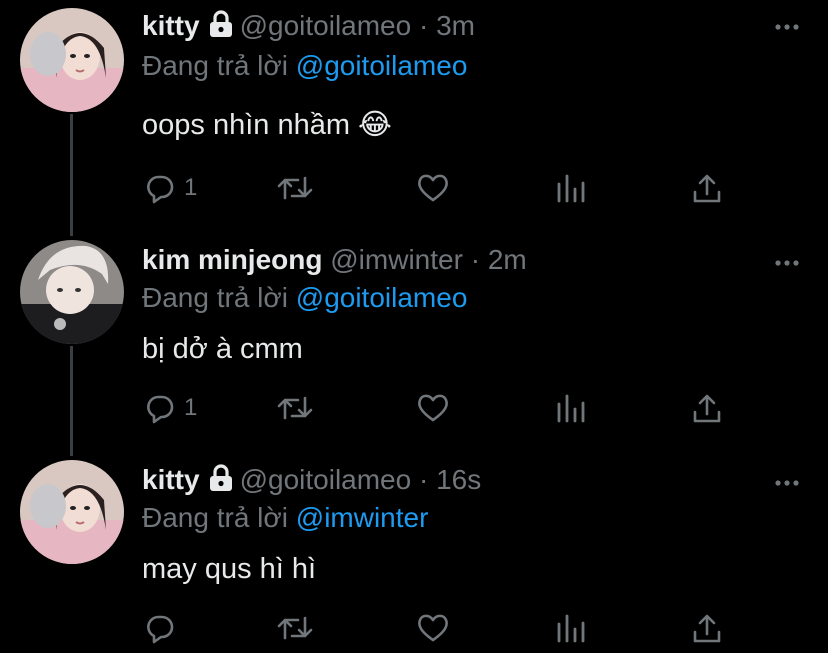 The image size is (828, 653). What do you see at coordinates (229, 569) in the screenshot?
I see `tweet-text: may qus hì hì` at bounding box center [229, 569].